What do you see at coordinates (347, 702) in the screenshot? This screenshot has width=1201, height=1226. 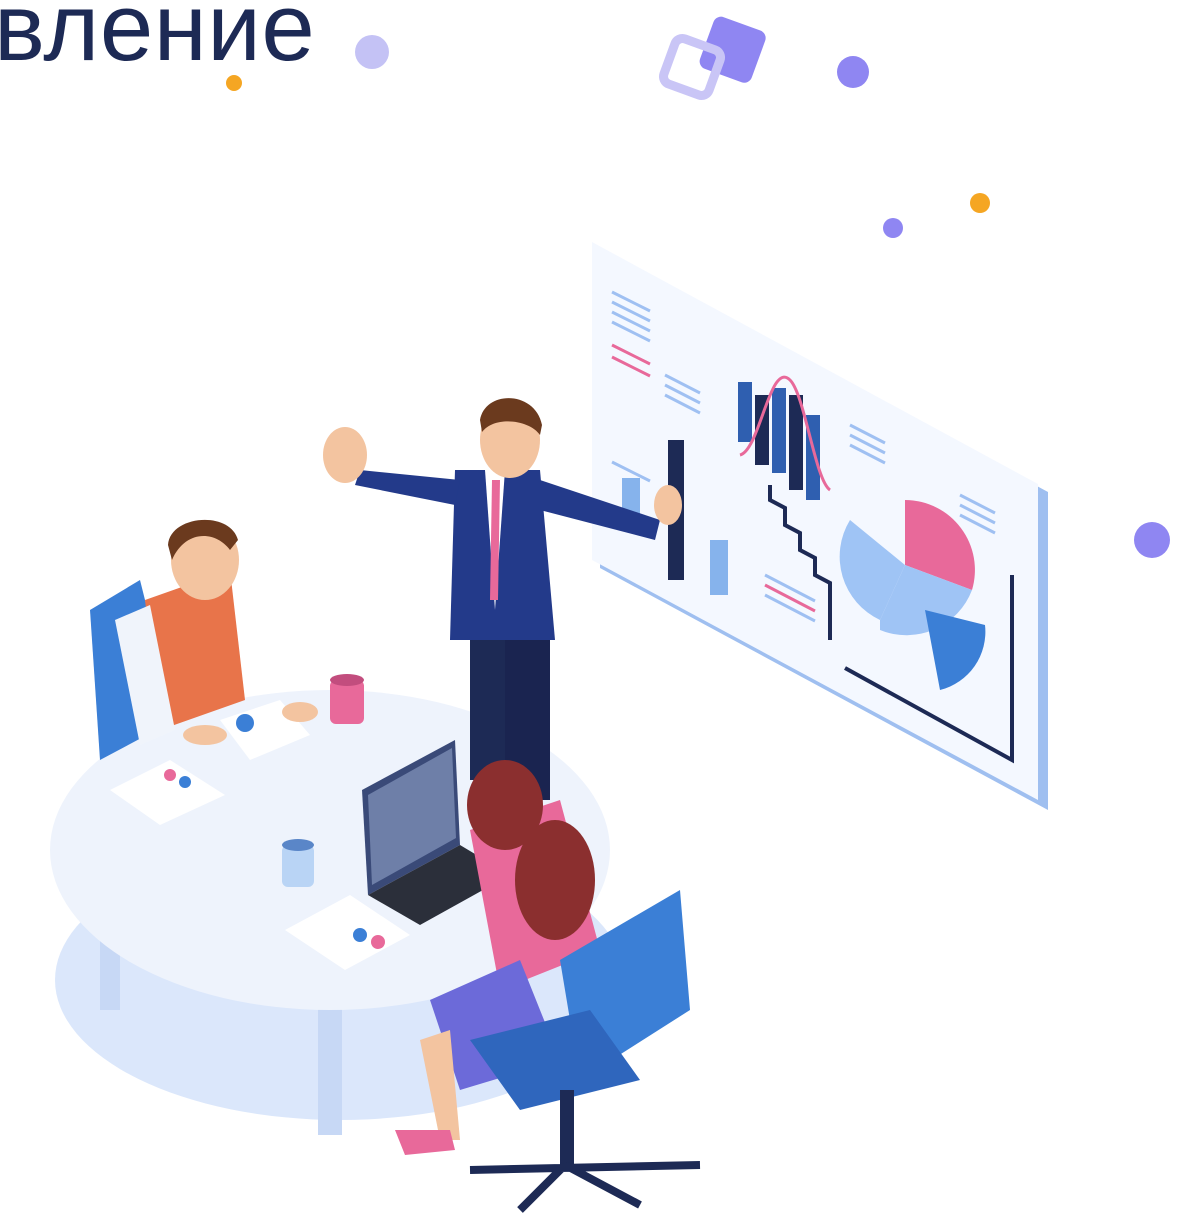 I see `pink-cup` at bounding box center [347, 702].